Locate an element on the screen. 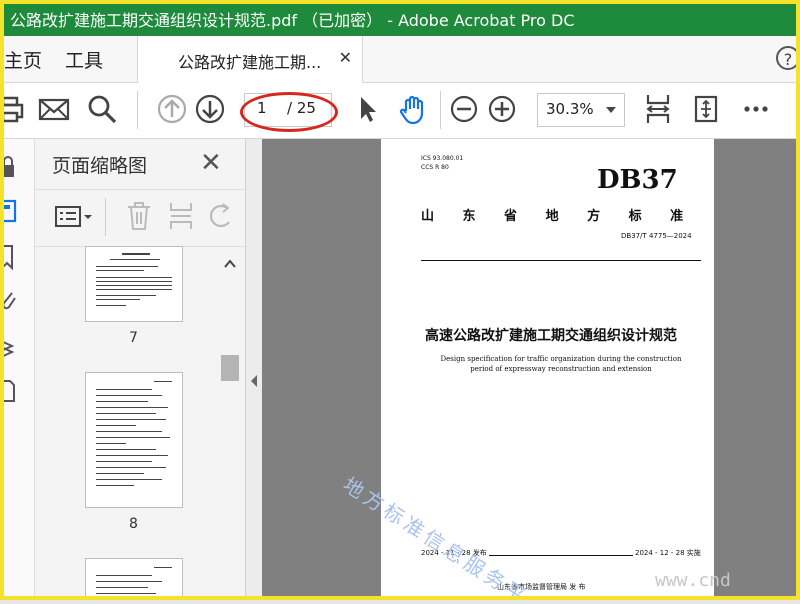 This screenshot has height=604, width=800. zoom-in-icon is located at coordinates (502, 109).